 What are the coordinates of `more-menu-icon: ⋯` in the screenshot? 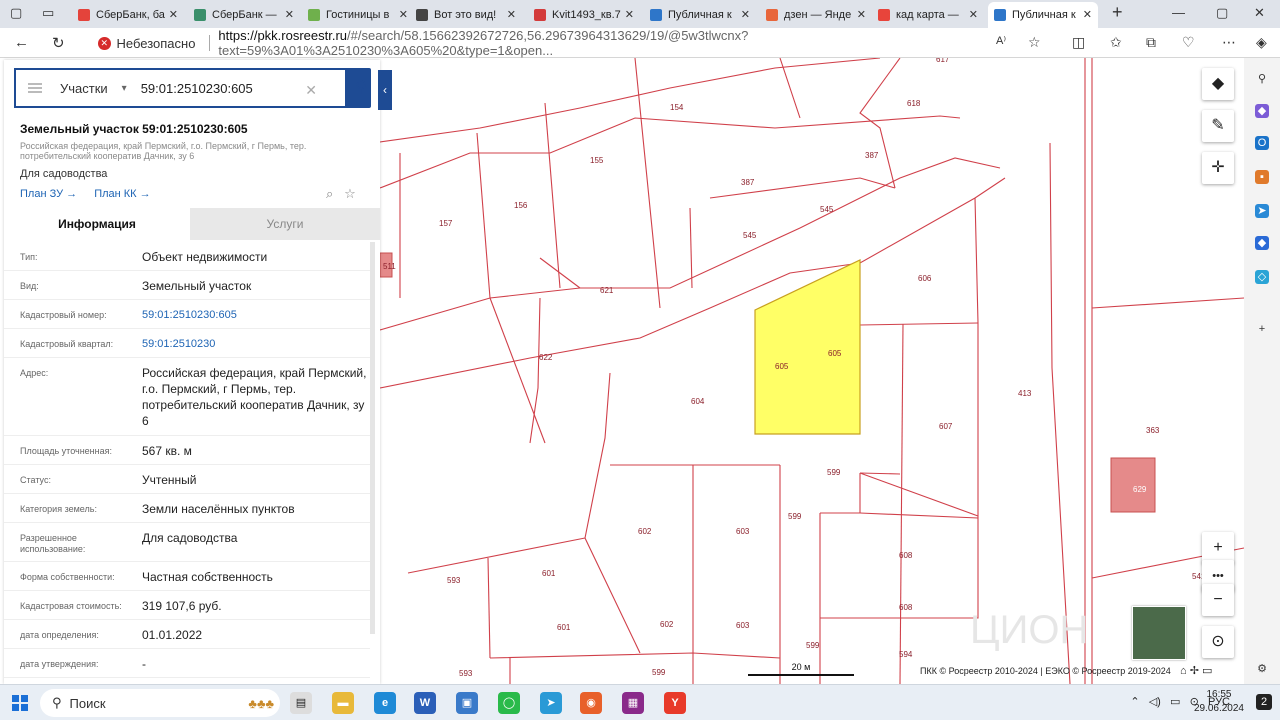 It's located at (1229, 42).